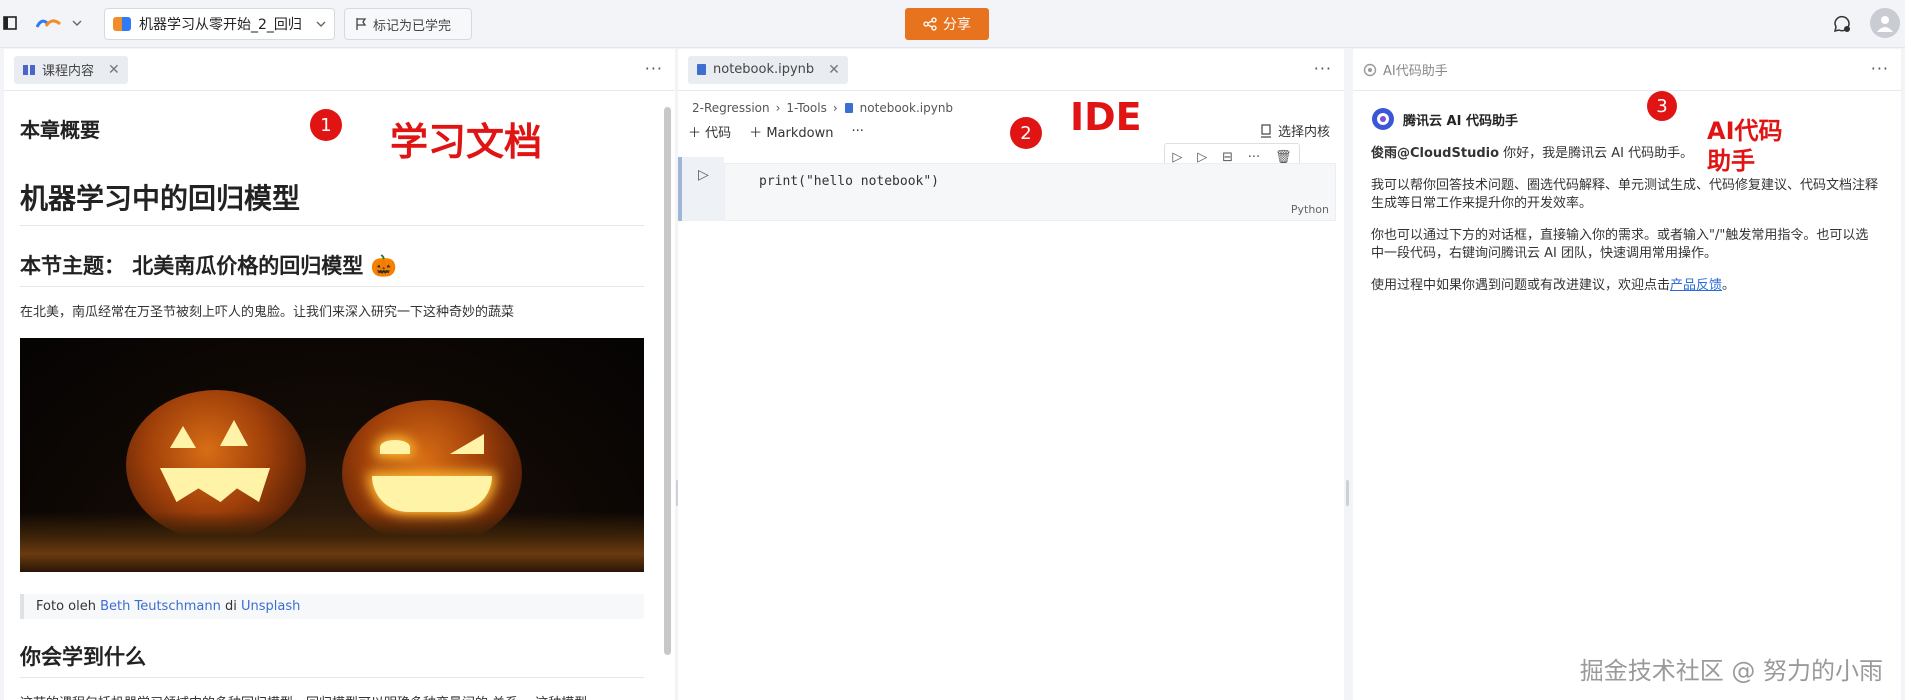  Describe the element at coordinates (10, 23) in the screenshot. I see `sidebar-toggle-icon` at that location.